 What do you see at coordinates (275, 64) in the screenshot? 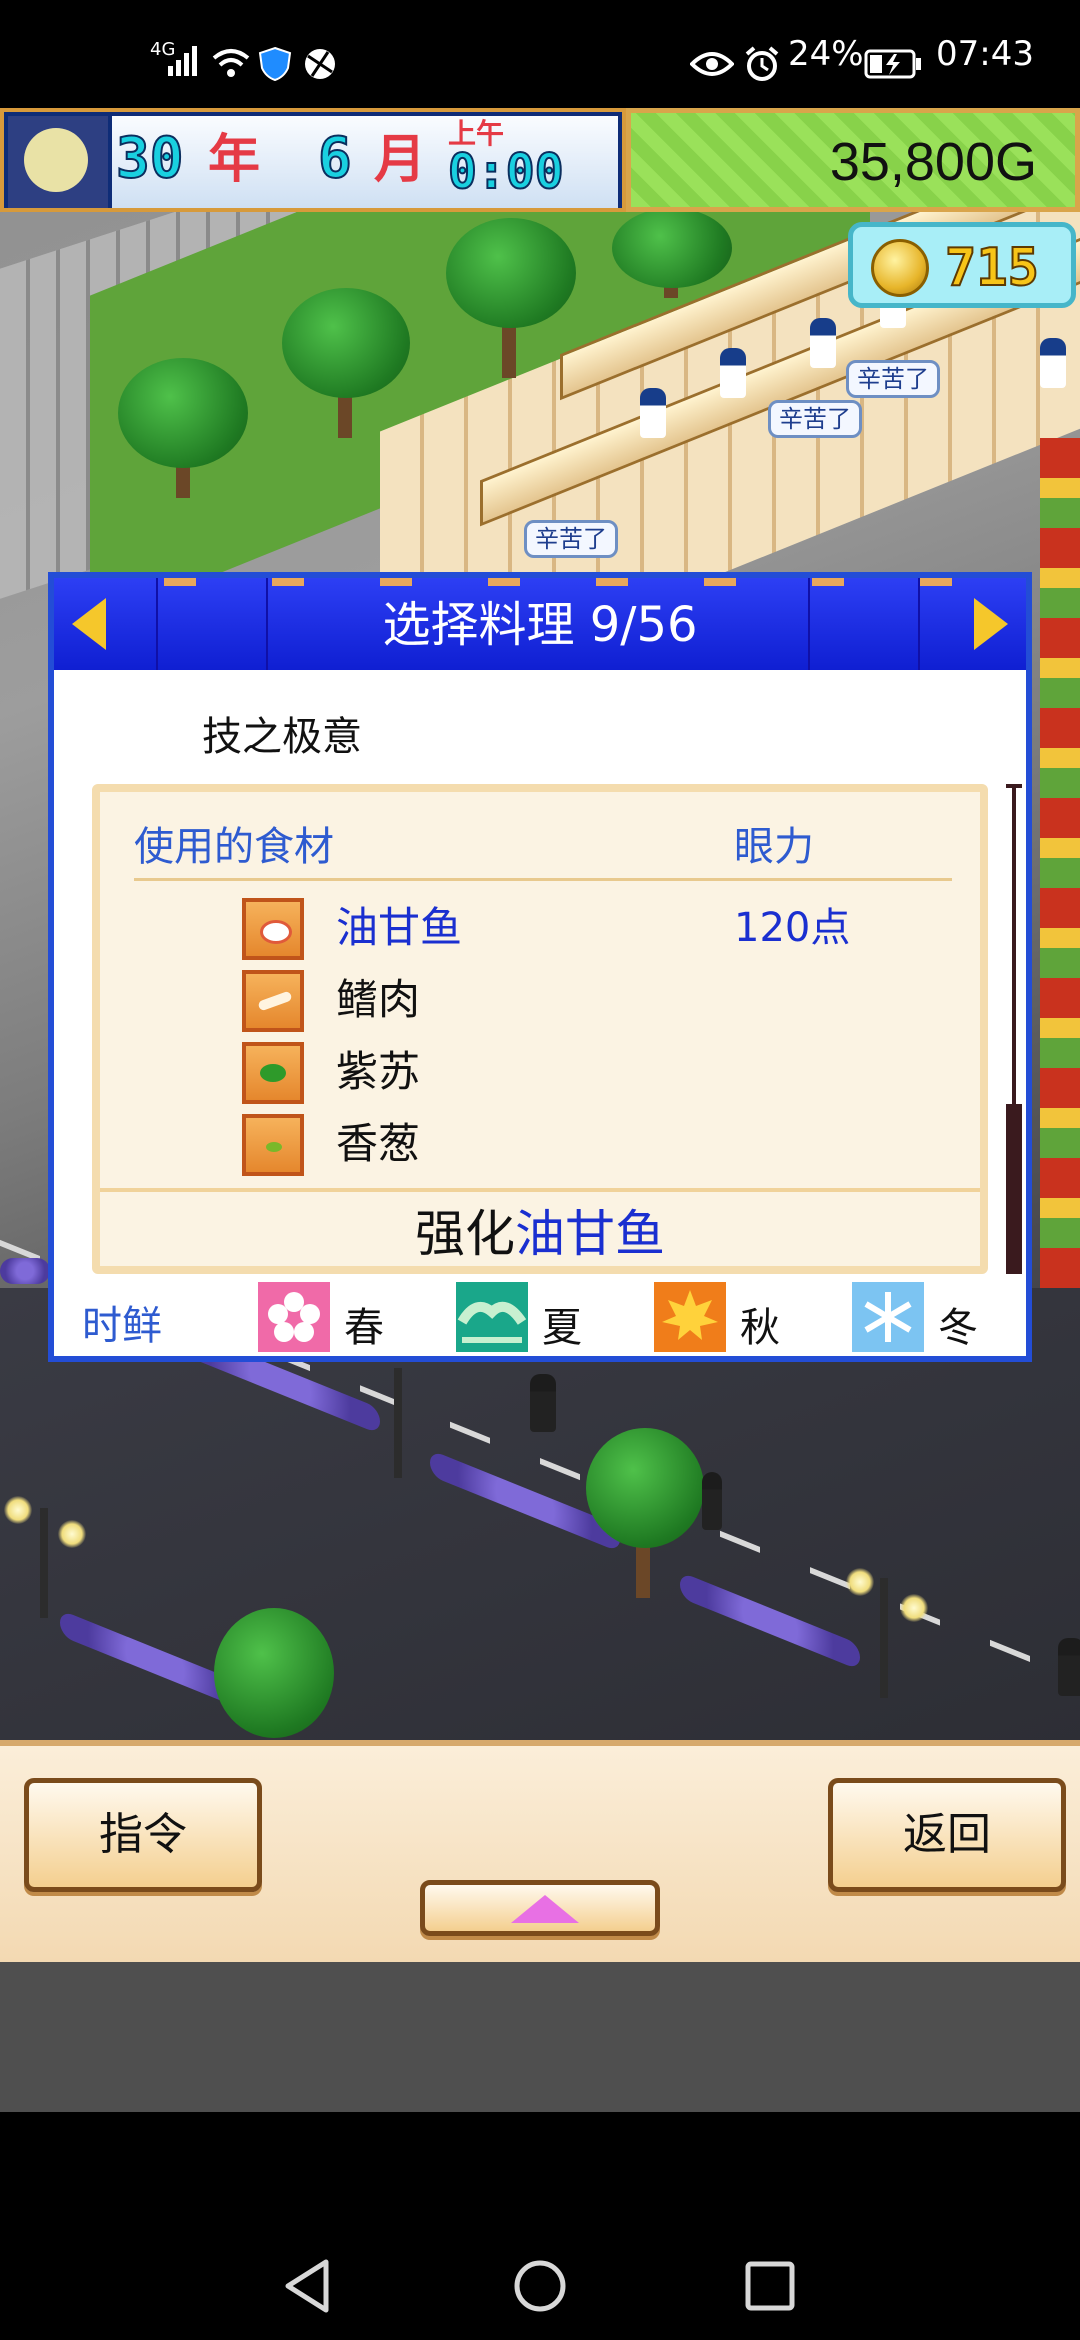
I see `shield-icon` at bounding box center [275, 64].